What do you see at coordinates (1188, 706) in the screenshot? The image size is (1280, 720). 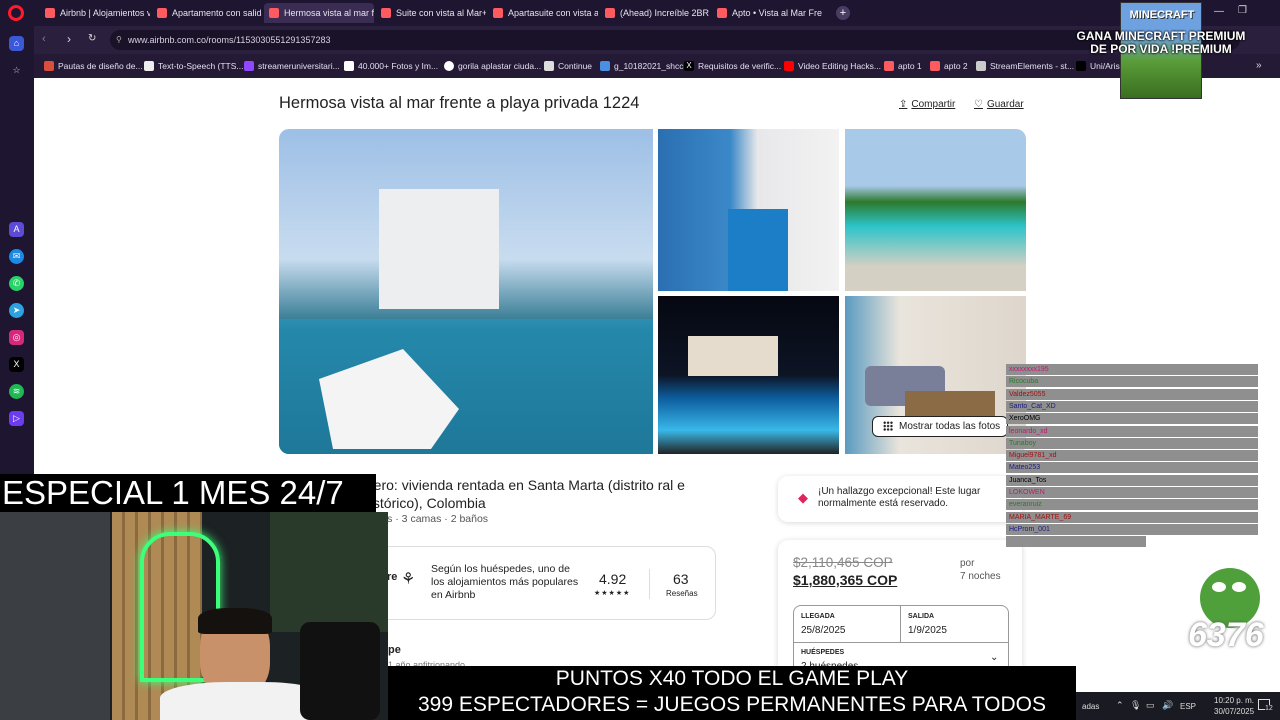 I see `language-indicator: ESP` at bounding box center [1188, 706].